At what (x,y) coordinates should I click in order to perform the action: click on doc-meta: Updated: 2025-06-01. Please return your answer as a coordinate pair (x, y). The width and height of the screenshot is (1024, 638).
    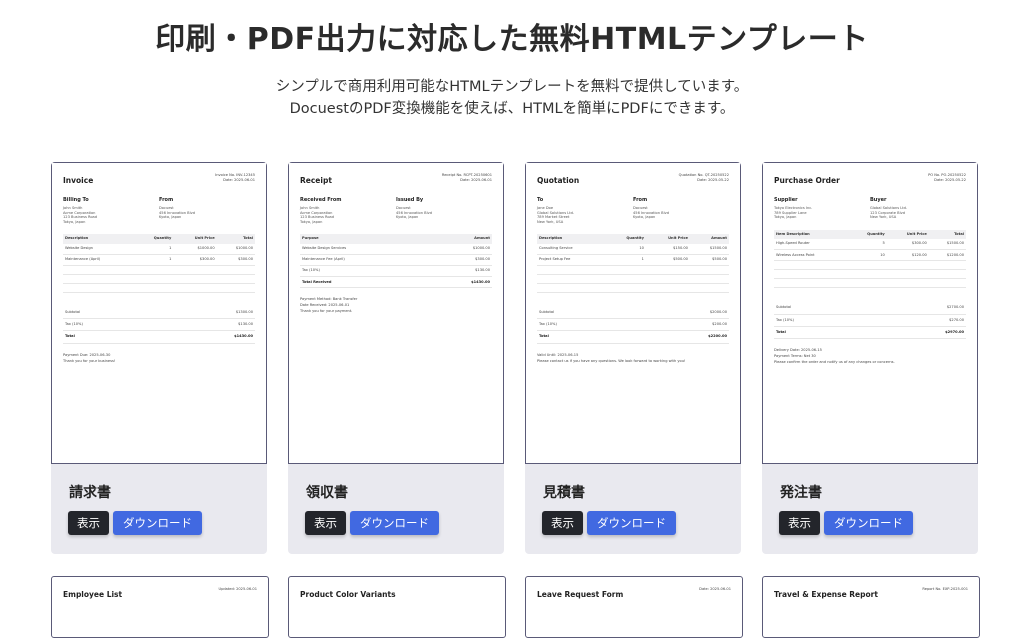
    Looking at the image, I should click on (237, 589).